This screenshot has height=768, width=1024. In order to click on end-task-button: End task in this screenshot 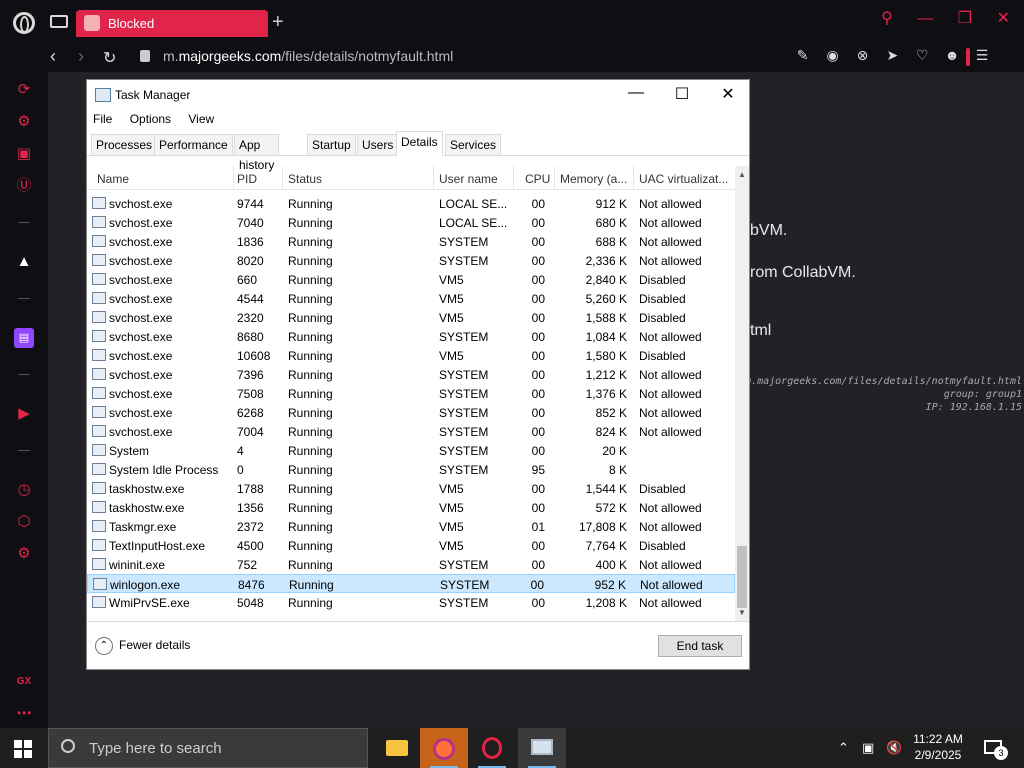, I will do `click(700, 646)`.